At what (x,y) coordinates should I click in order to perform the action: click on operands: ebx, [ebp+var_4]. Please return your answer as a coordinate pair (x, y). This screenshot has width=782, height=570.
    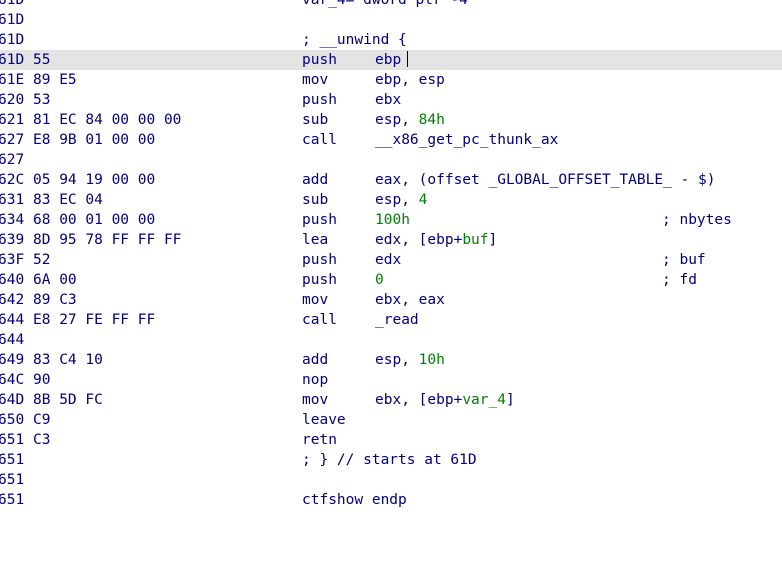
    Looking at the image, I should click on (445, 400).